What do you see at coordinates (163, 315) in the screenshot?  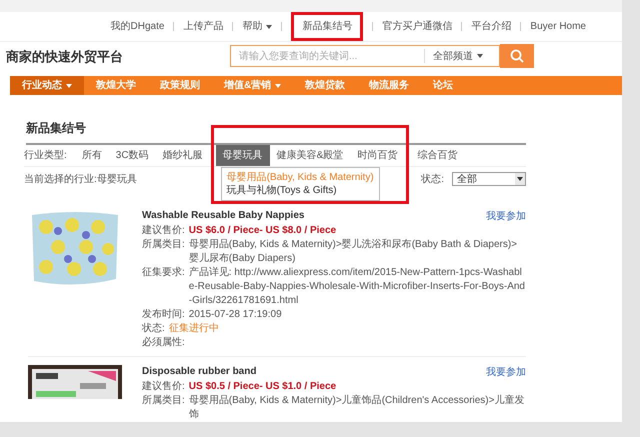 I see `field-label: 发布时间:` at bounding box center [163, 315].